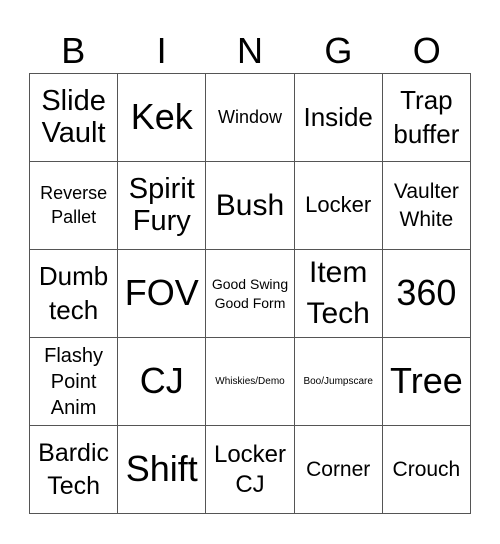  What do you see at coordinates (338, 382) in the screenshot?
I see `bingo-cell: Boo/Jumpscare` at bounding box center [338, 382].